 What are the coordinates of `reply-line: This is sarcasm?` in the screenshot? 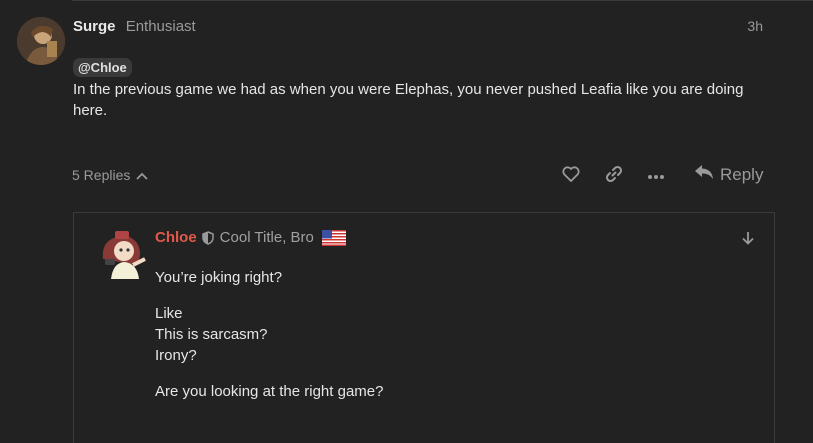 It's located at (211, 334).